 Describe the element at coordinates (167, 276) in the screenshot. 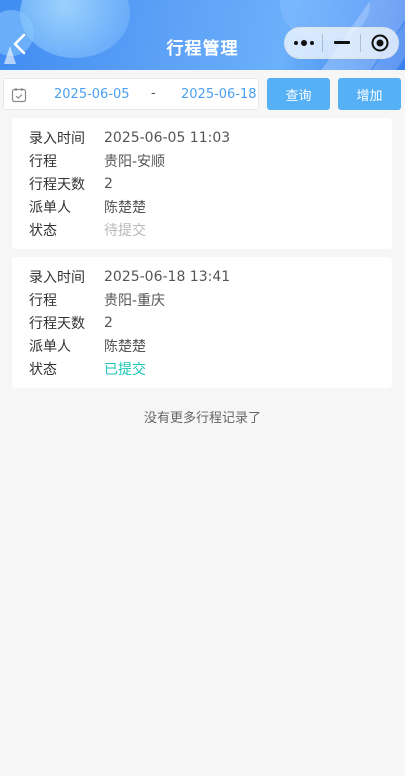

I see `entry-time-value: 2025-06-18 13:41` at that location.